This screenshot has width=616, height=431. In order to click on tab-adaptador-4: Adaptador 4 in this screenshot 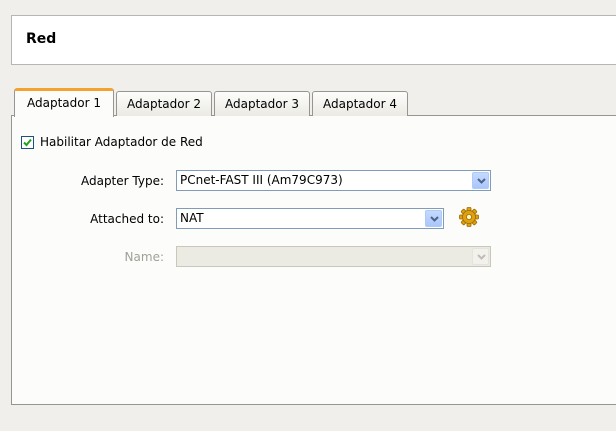, I will do `click(360, 103)`.